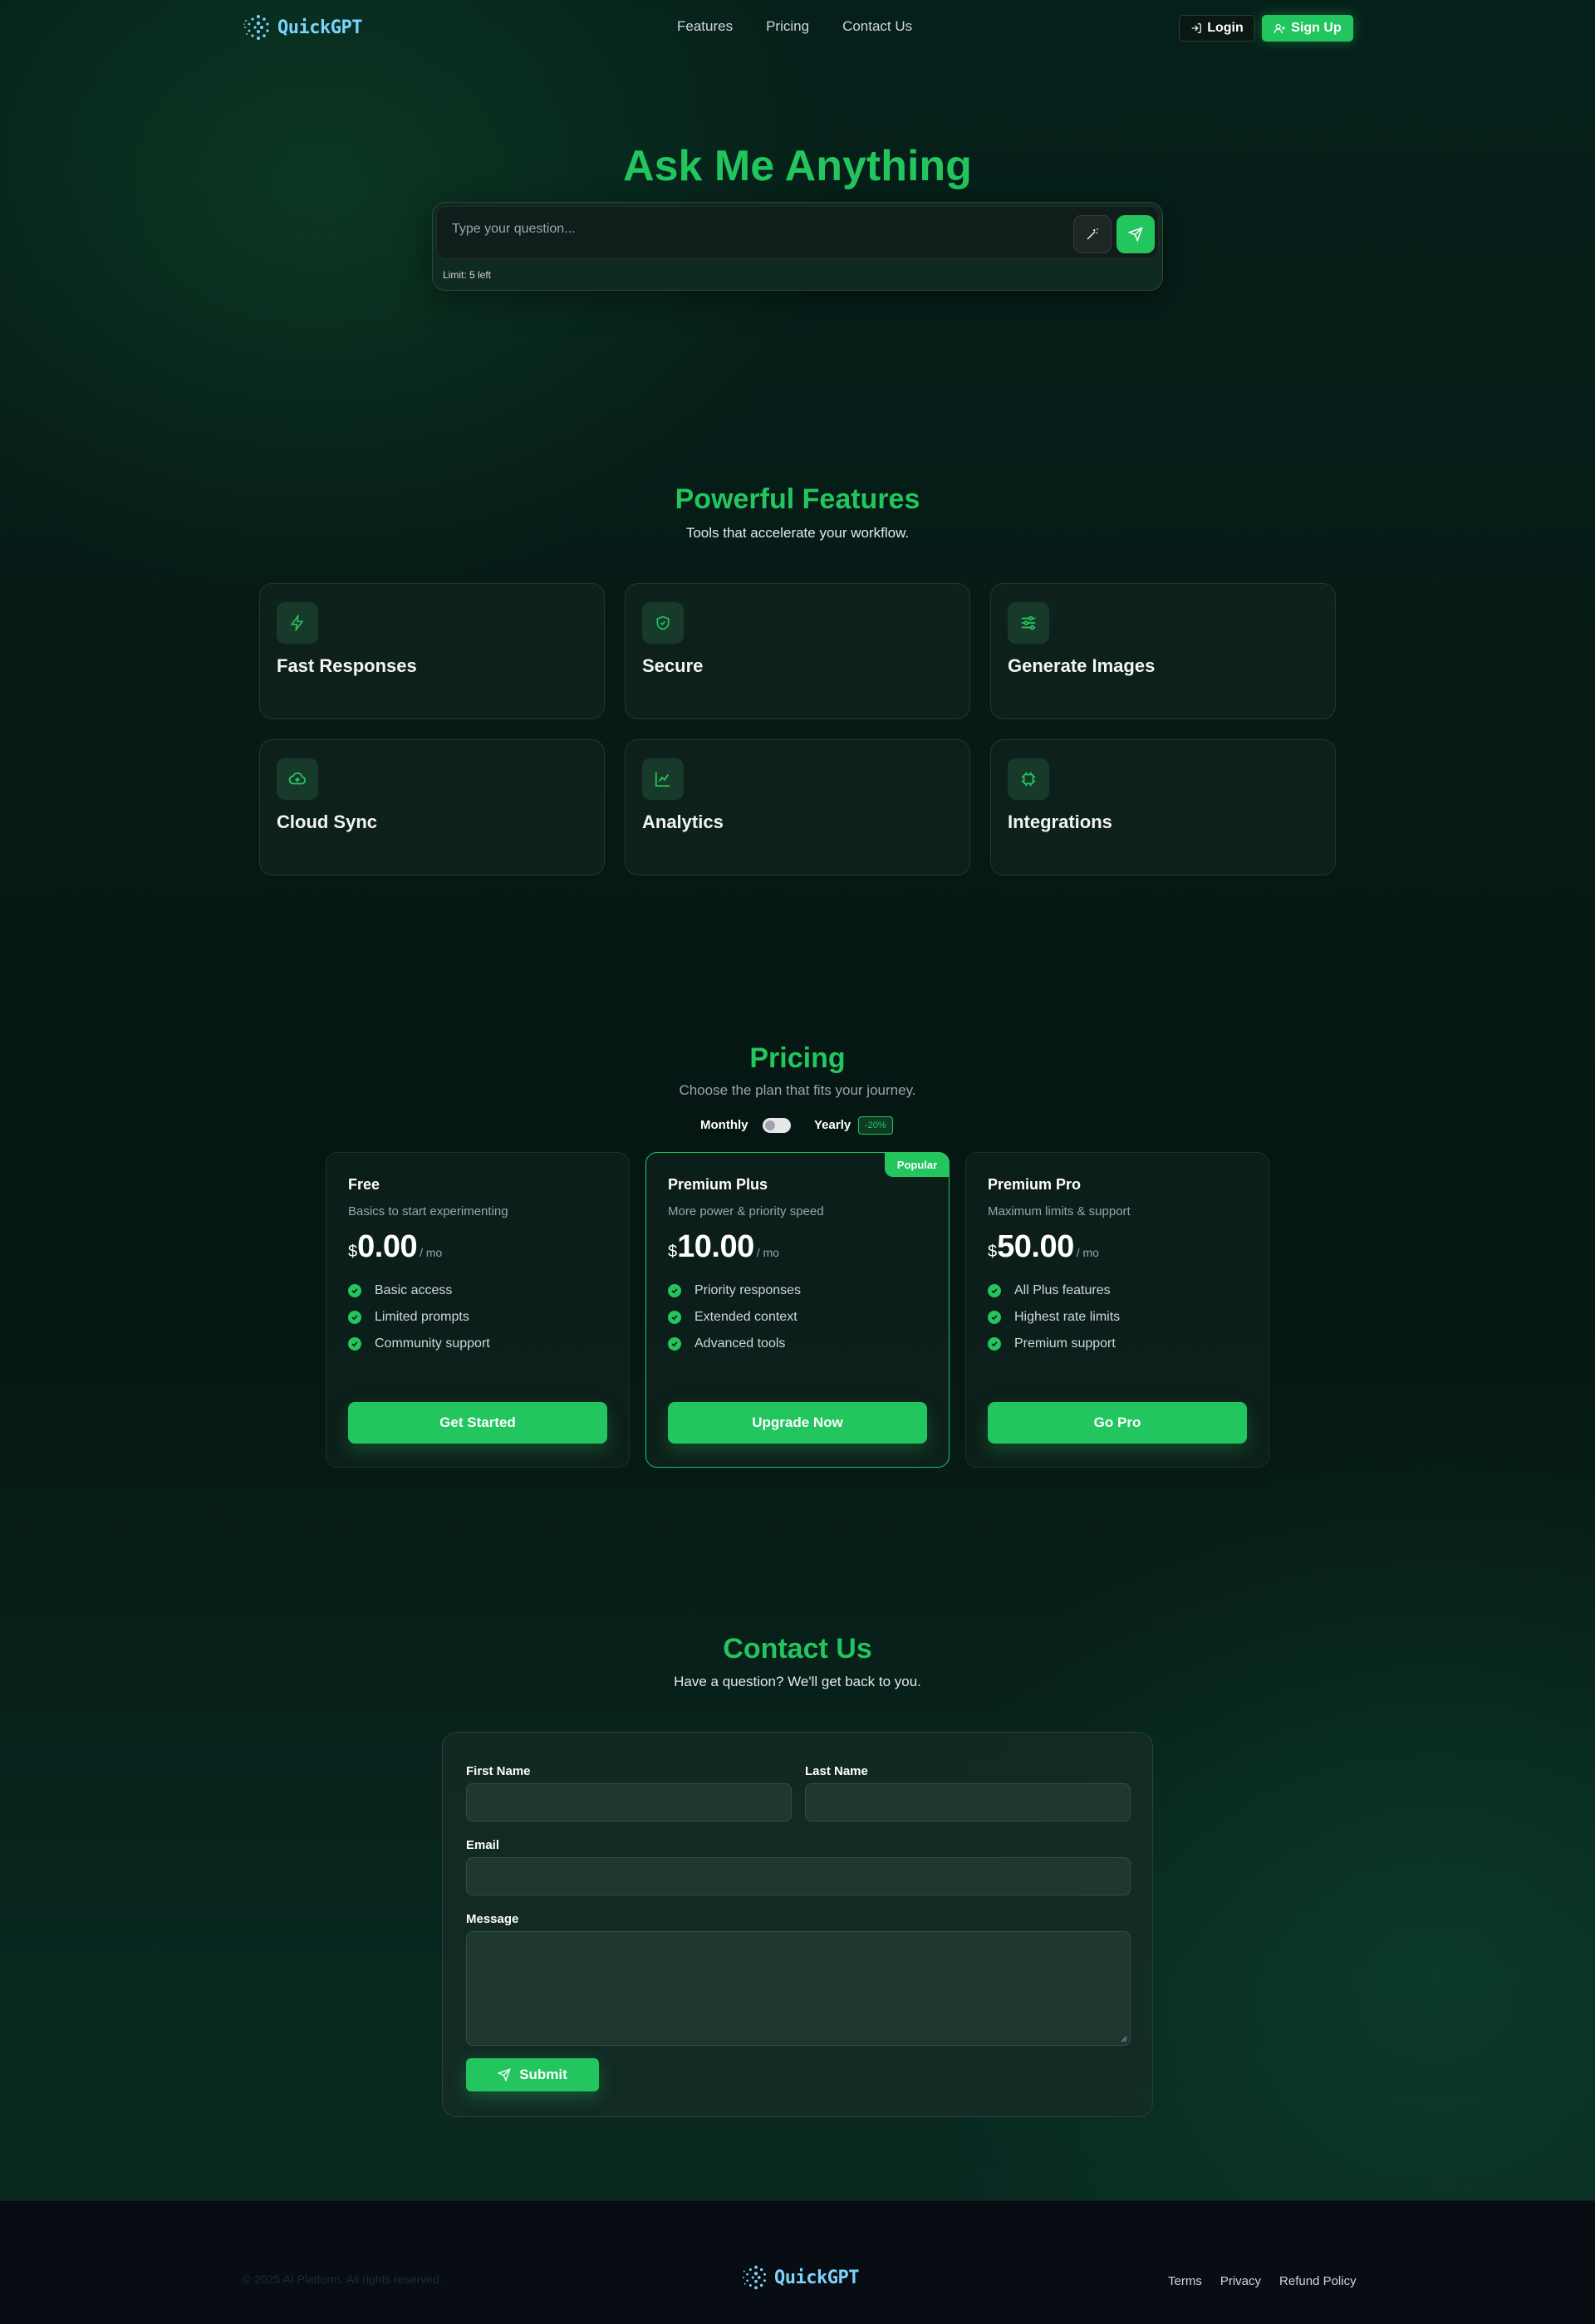 This screenshot has width=1595, height=2324. What do you see at coordinates (492, 1919) in the screenshot?
I see `message-label: Message` at bounding box center [492, 1919].